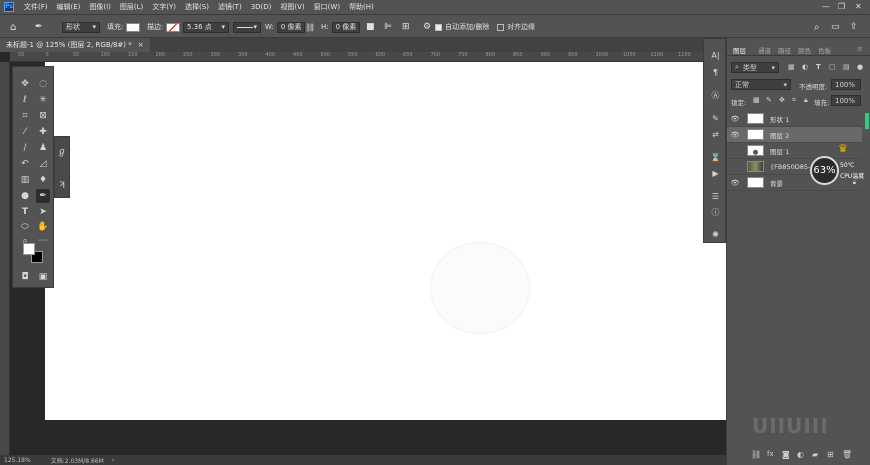 The height and width of the screenshot is (465, 870). I want to click on eyedropper-tool-icon: ⁄, so click(25, 132).